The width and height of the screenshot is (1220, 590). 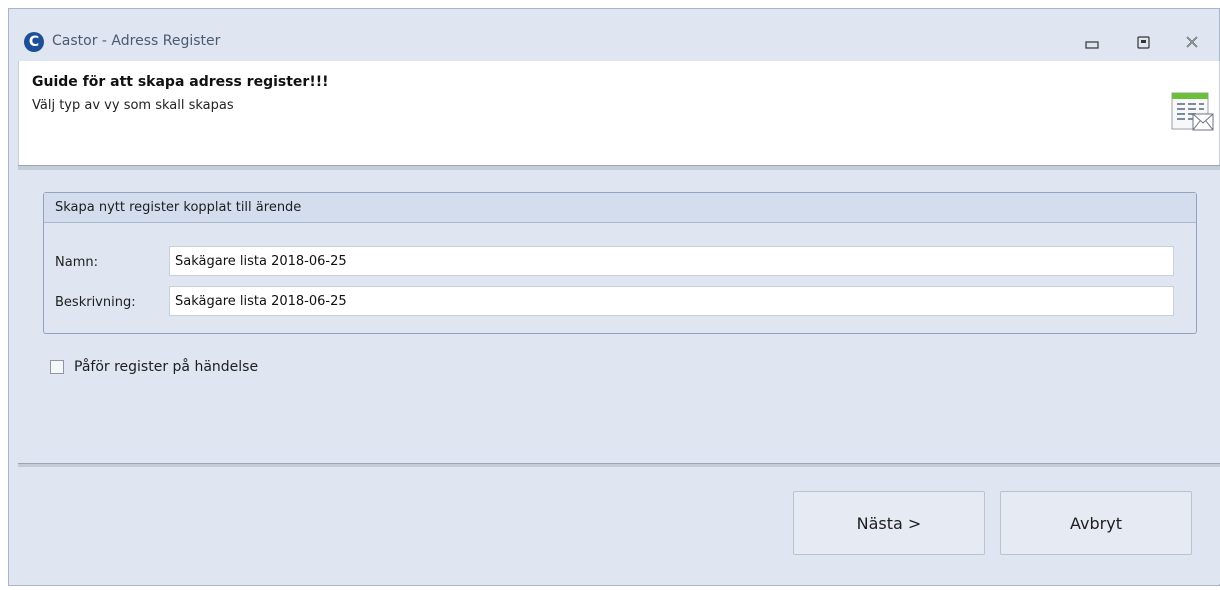 I want to click on group-title: Skapa nytt register kopplat till ärende, so click(x=178, y=207).